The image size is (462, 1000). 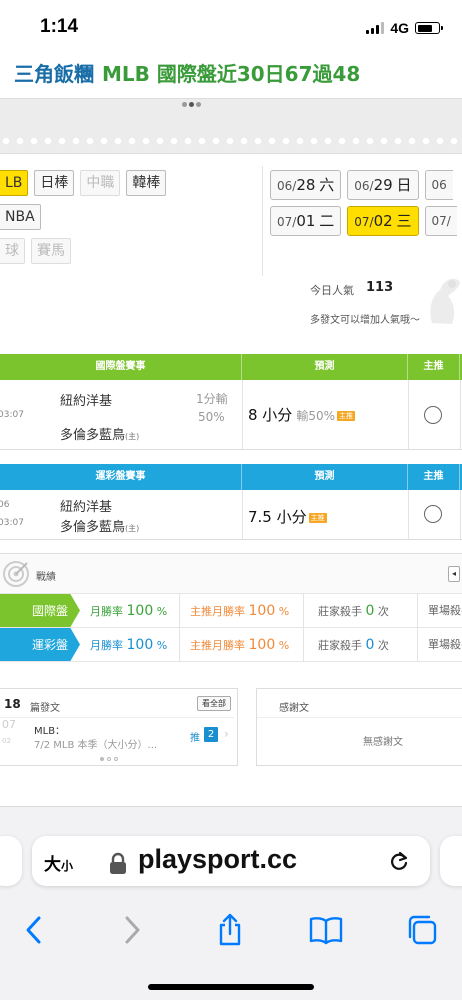 I want to click on league-tag-npb: 日棒, so click(x=54, y=183).